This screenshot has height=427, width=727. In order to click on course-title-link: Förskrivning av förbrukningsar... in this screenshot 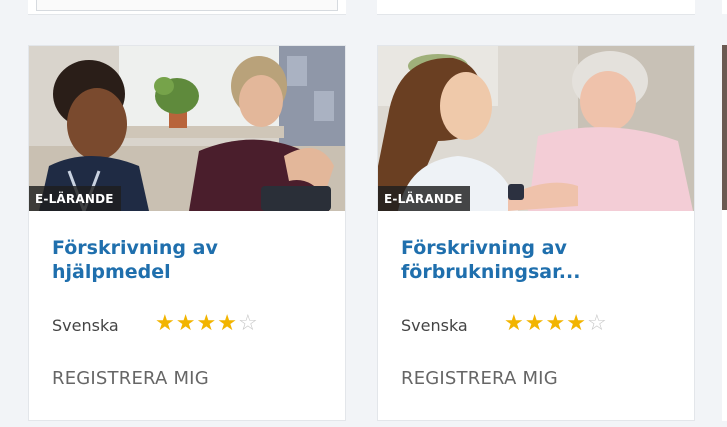, I will do `click(536, 260)`.